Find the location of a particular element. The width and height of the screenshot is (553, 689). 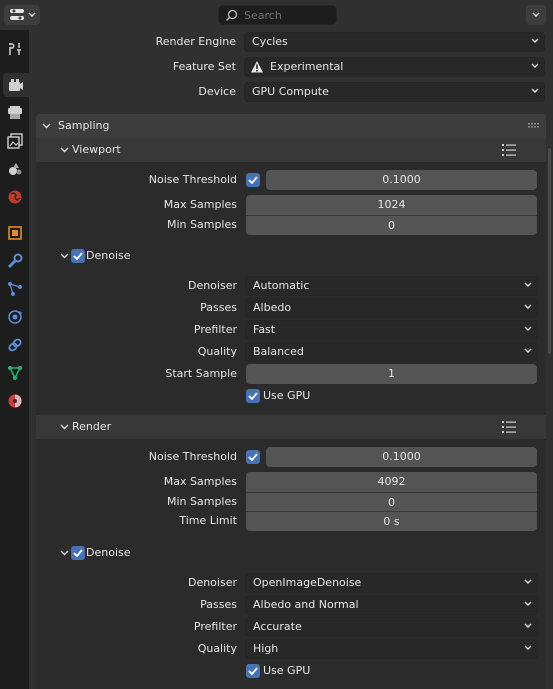

viewport-passes-dropdown: Albedo is located at coordinates (391, 308).